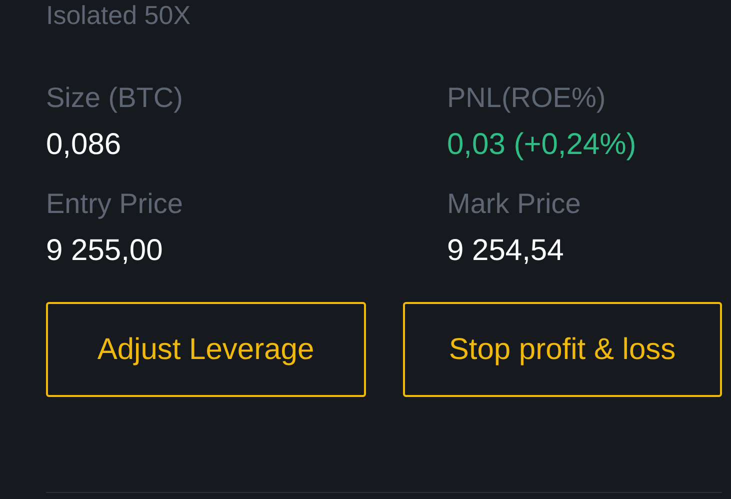  What do you see at coordinates (514, 204) in the screenshot?
I see `field-label: Mark Price` at bounding box center [514, 204].